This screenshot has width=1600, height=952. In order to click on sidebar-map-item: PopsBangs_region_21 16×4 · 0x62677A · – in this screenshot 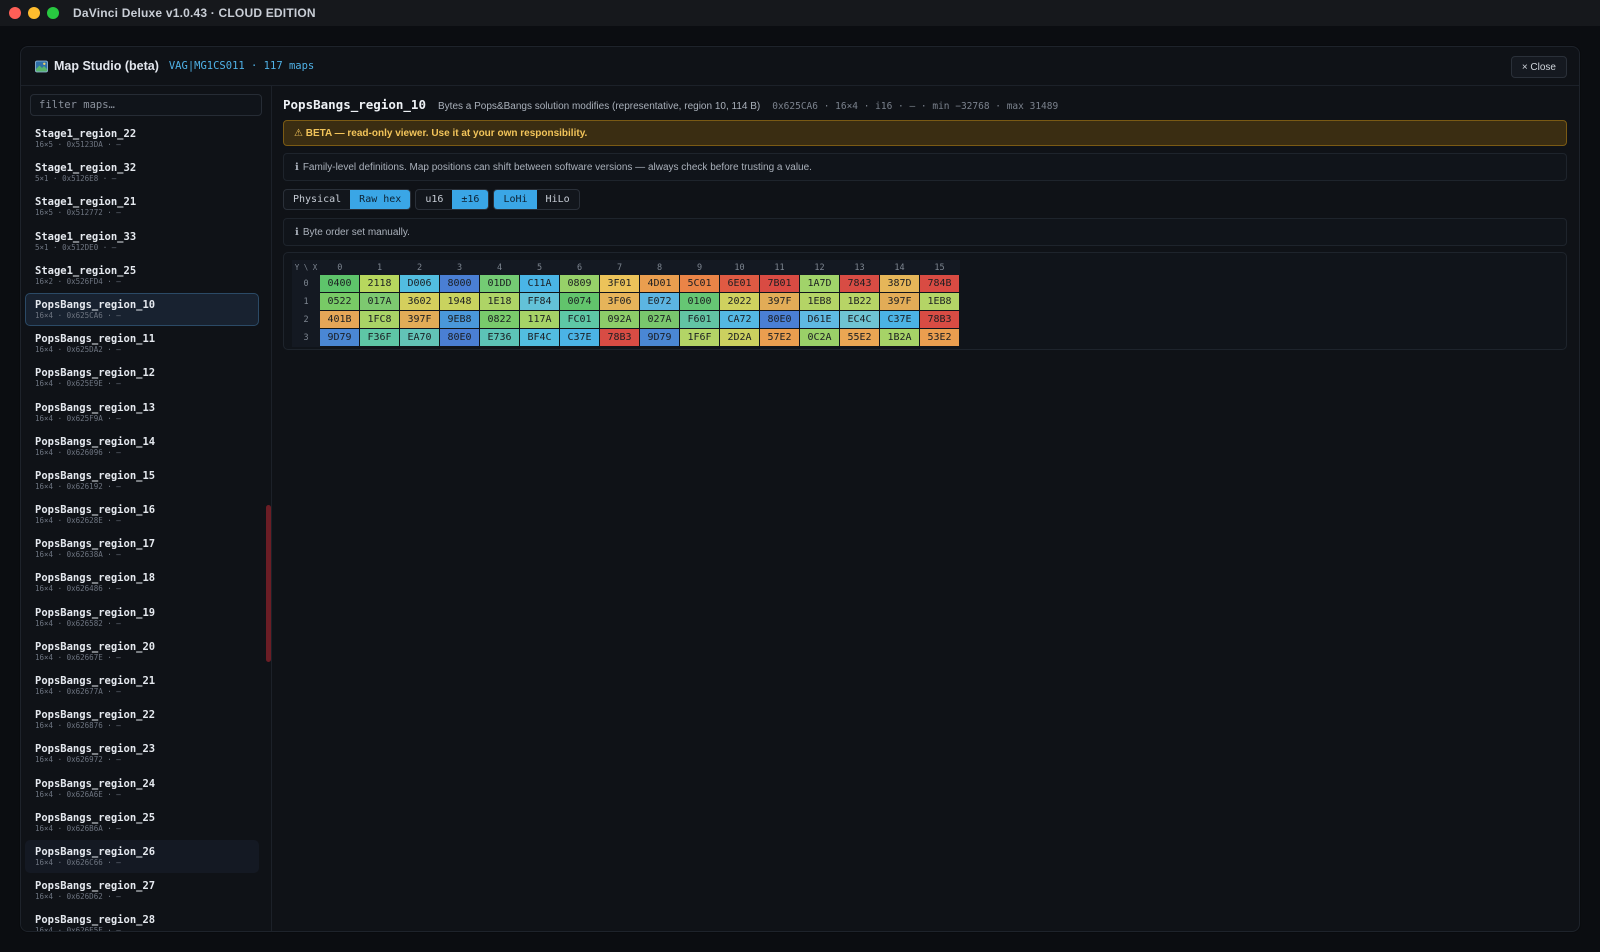, I will do `click(142, 685)`.